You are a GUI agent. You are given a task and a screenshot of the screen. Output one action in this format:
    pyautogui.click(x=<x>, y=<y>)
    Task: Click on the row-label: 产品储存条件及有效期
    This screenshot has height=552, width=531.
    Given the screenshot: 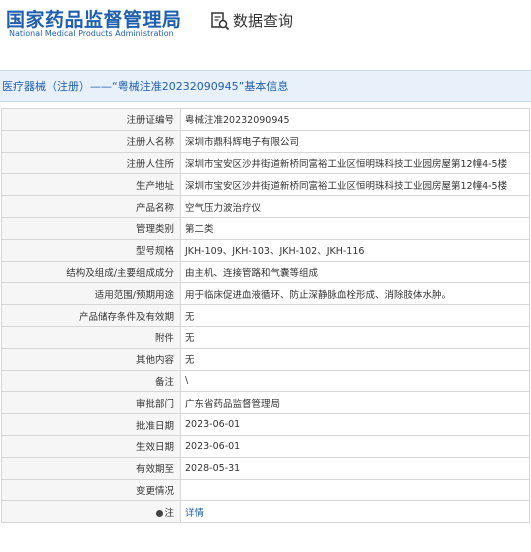 What is the action you would take?
    pyautogui.click(x=91, y=315)
    